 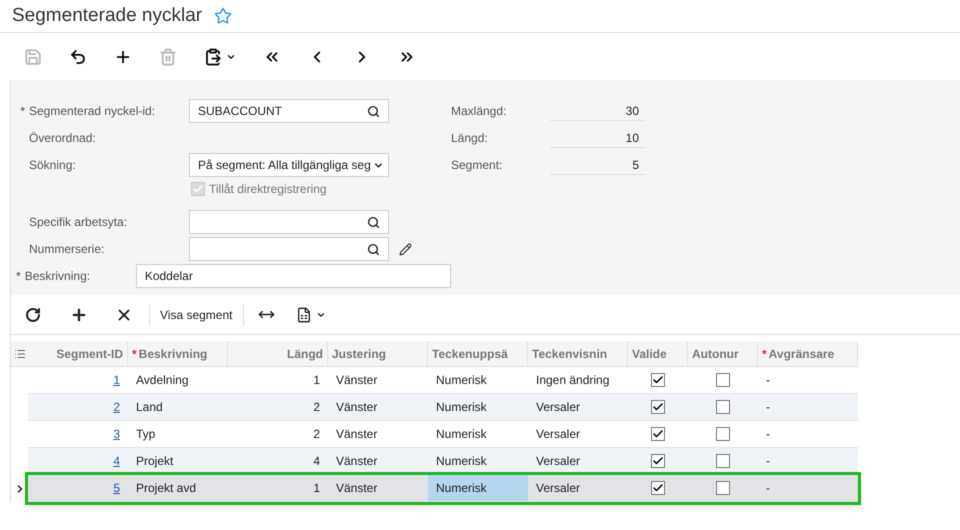 What do you see at coordinates (598, 138) in the screenshot?
I see `field-value: 10` at bounding box center [598, 138].